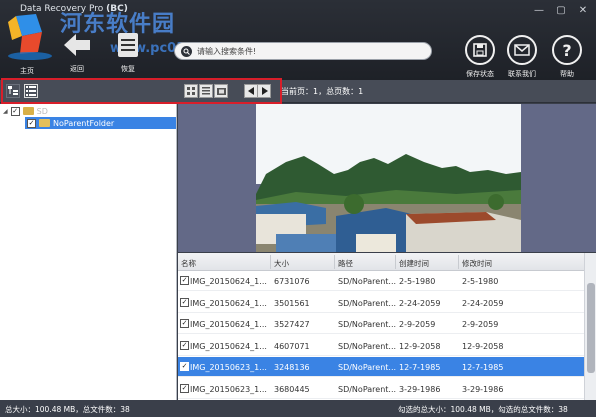  Describe the element at coordinates (583, 10) in the screenshot. I see `close-button: ✕` at that location.